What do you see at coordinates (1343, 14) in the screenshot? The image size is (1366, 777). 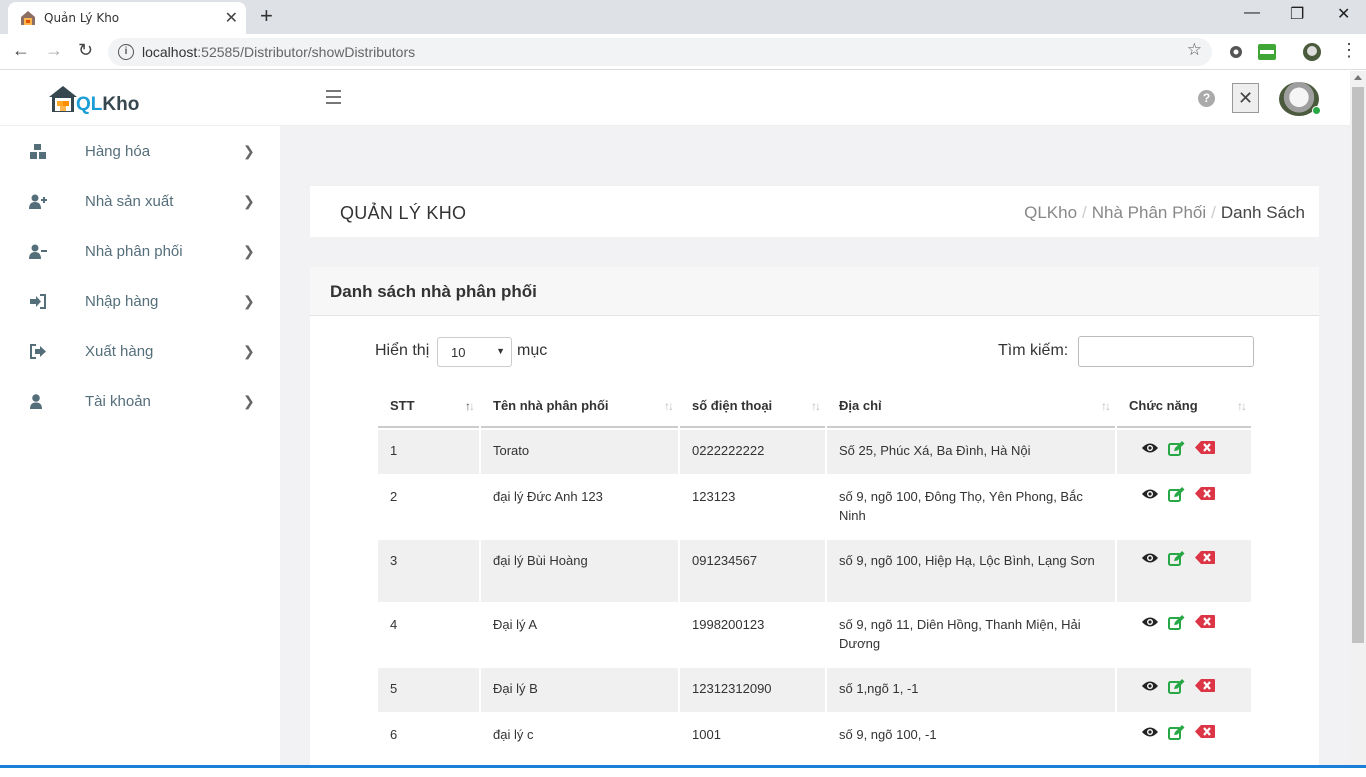 I see `window-close-icon: ✕` at bounding box center [1343, 14].